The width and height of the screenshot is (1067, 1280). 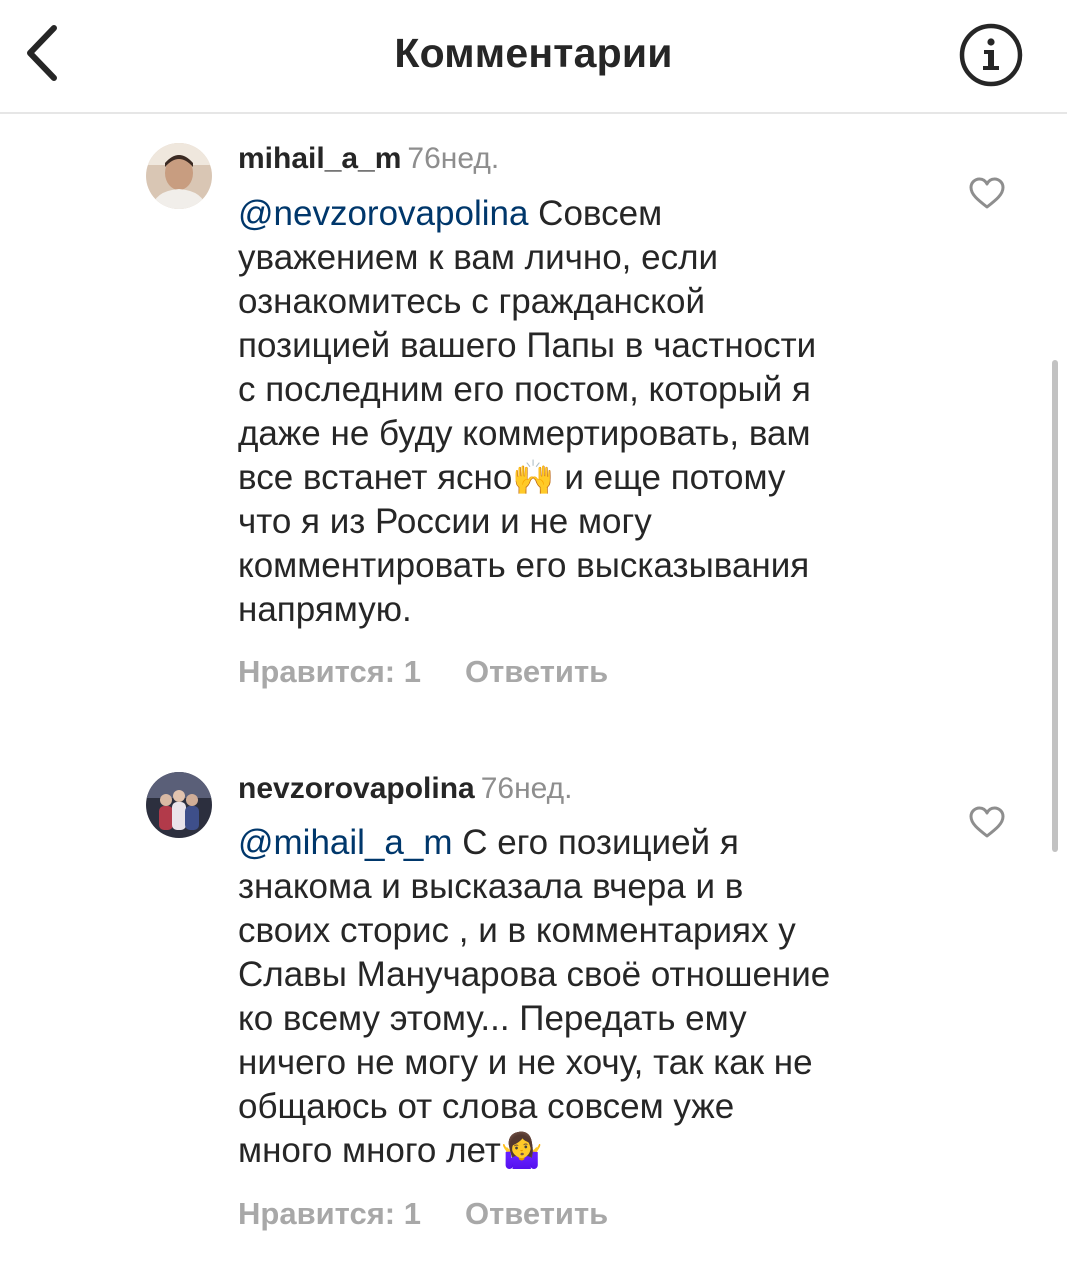 What do you see at coordinates (486, 1106) in the screenshot?
I see `comment-line: общаюсь от слова совсем уже` at bounding box center [486, 1106].